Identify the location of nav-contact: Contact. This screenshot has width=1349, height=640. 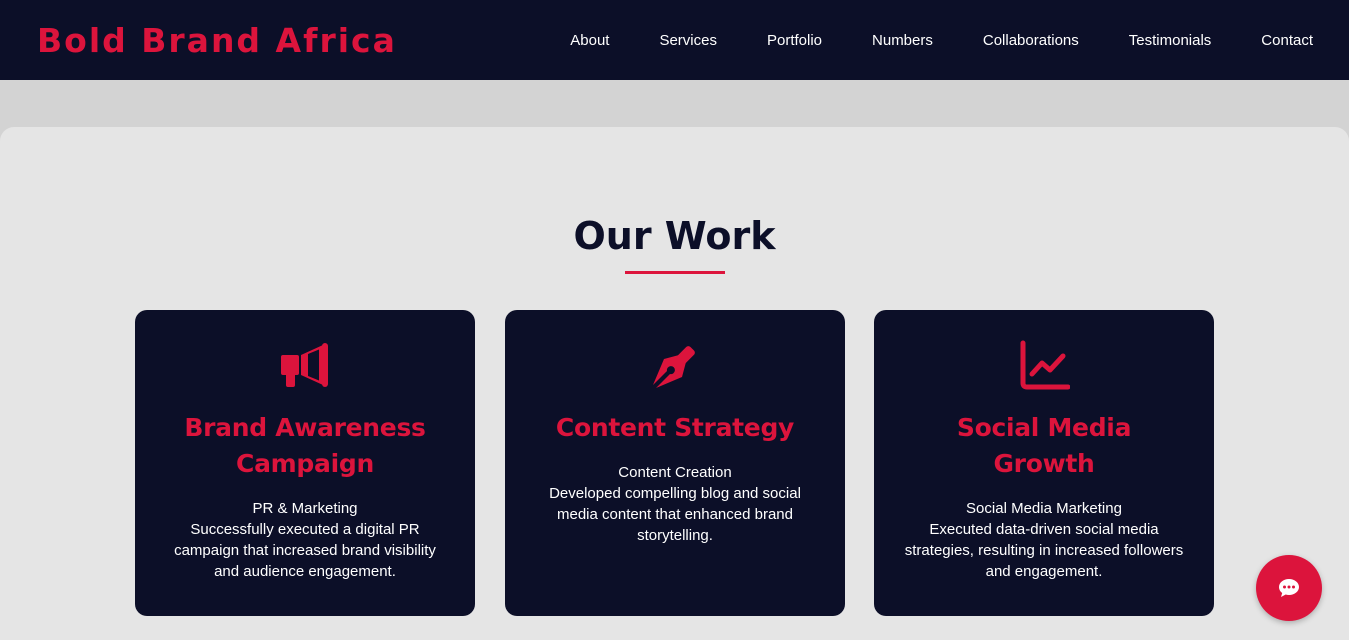
(1287, 40).